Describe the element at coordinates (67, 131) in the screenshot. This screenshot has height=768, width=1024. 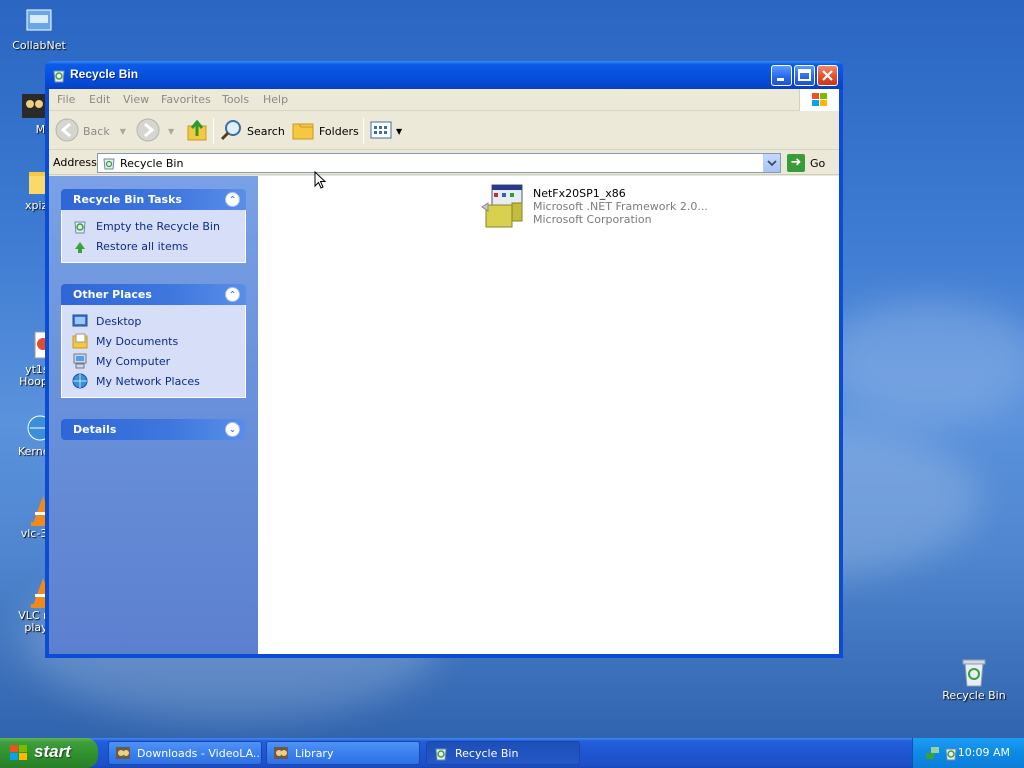
I see `back-arrow-icon` at that location.